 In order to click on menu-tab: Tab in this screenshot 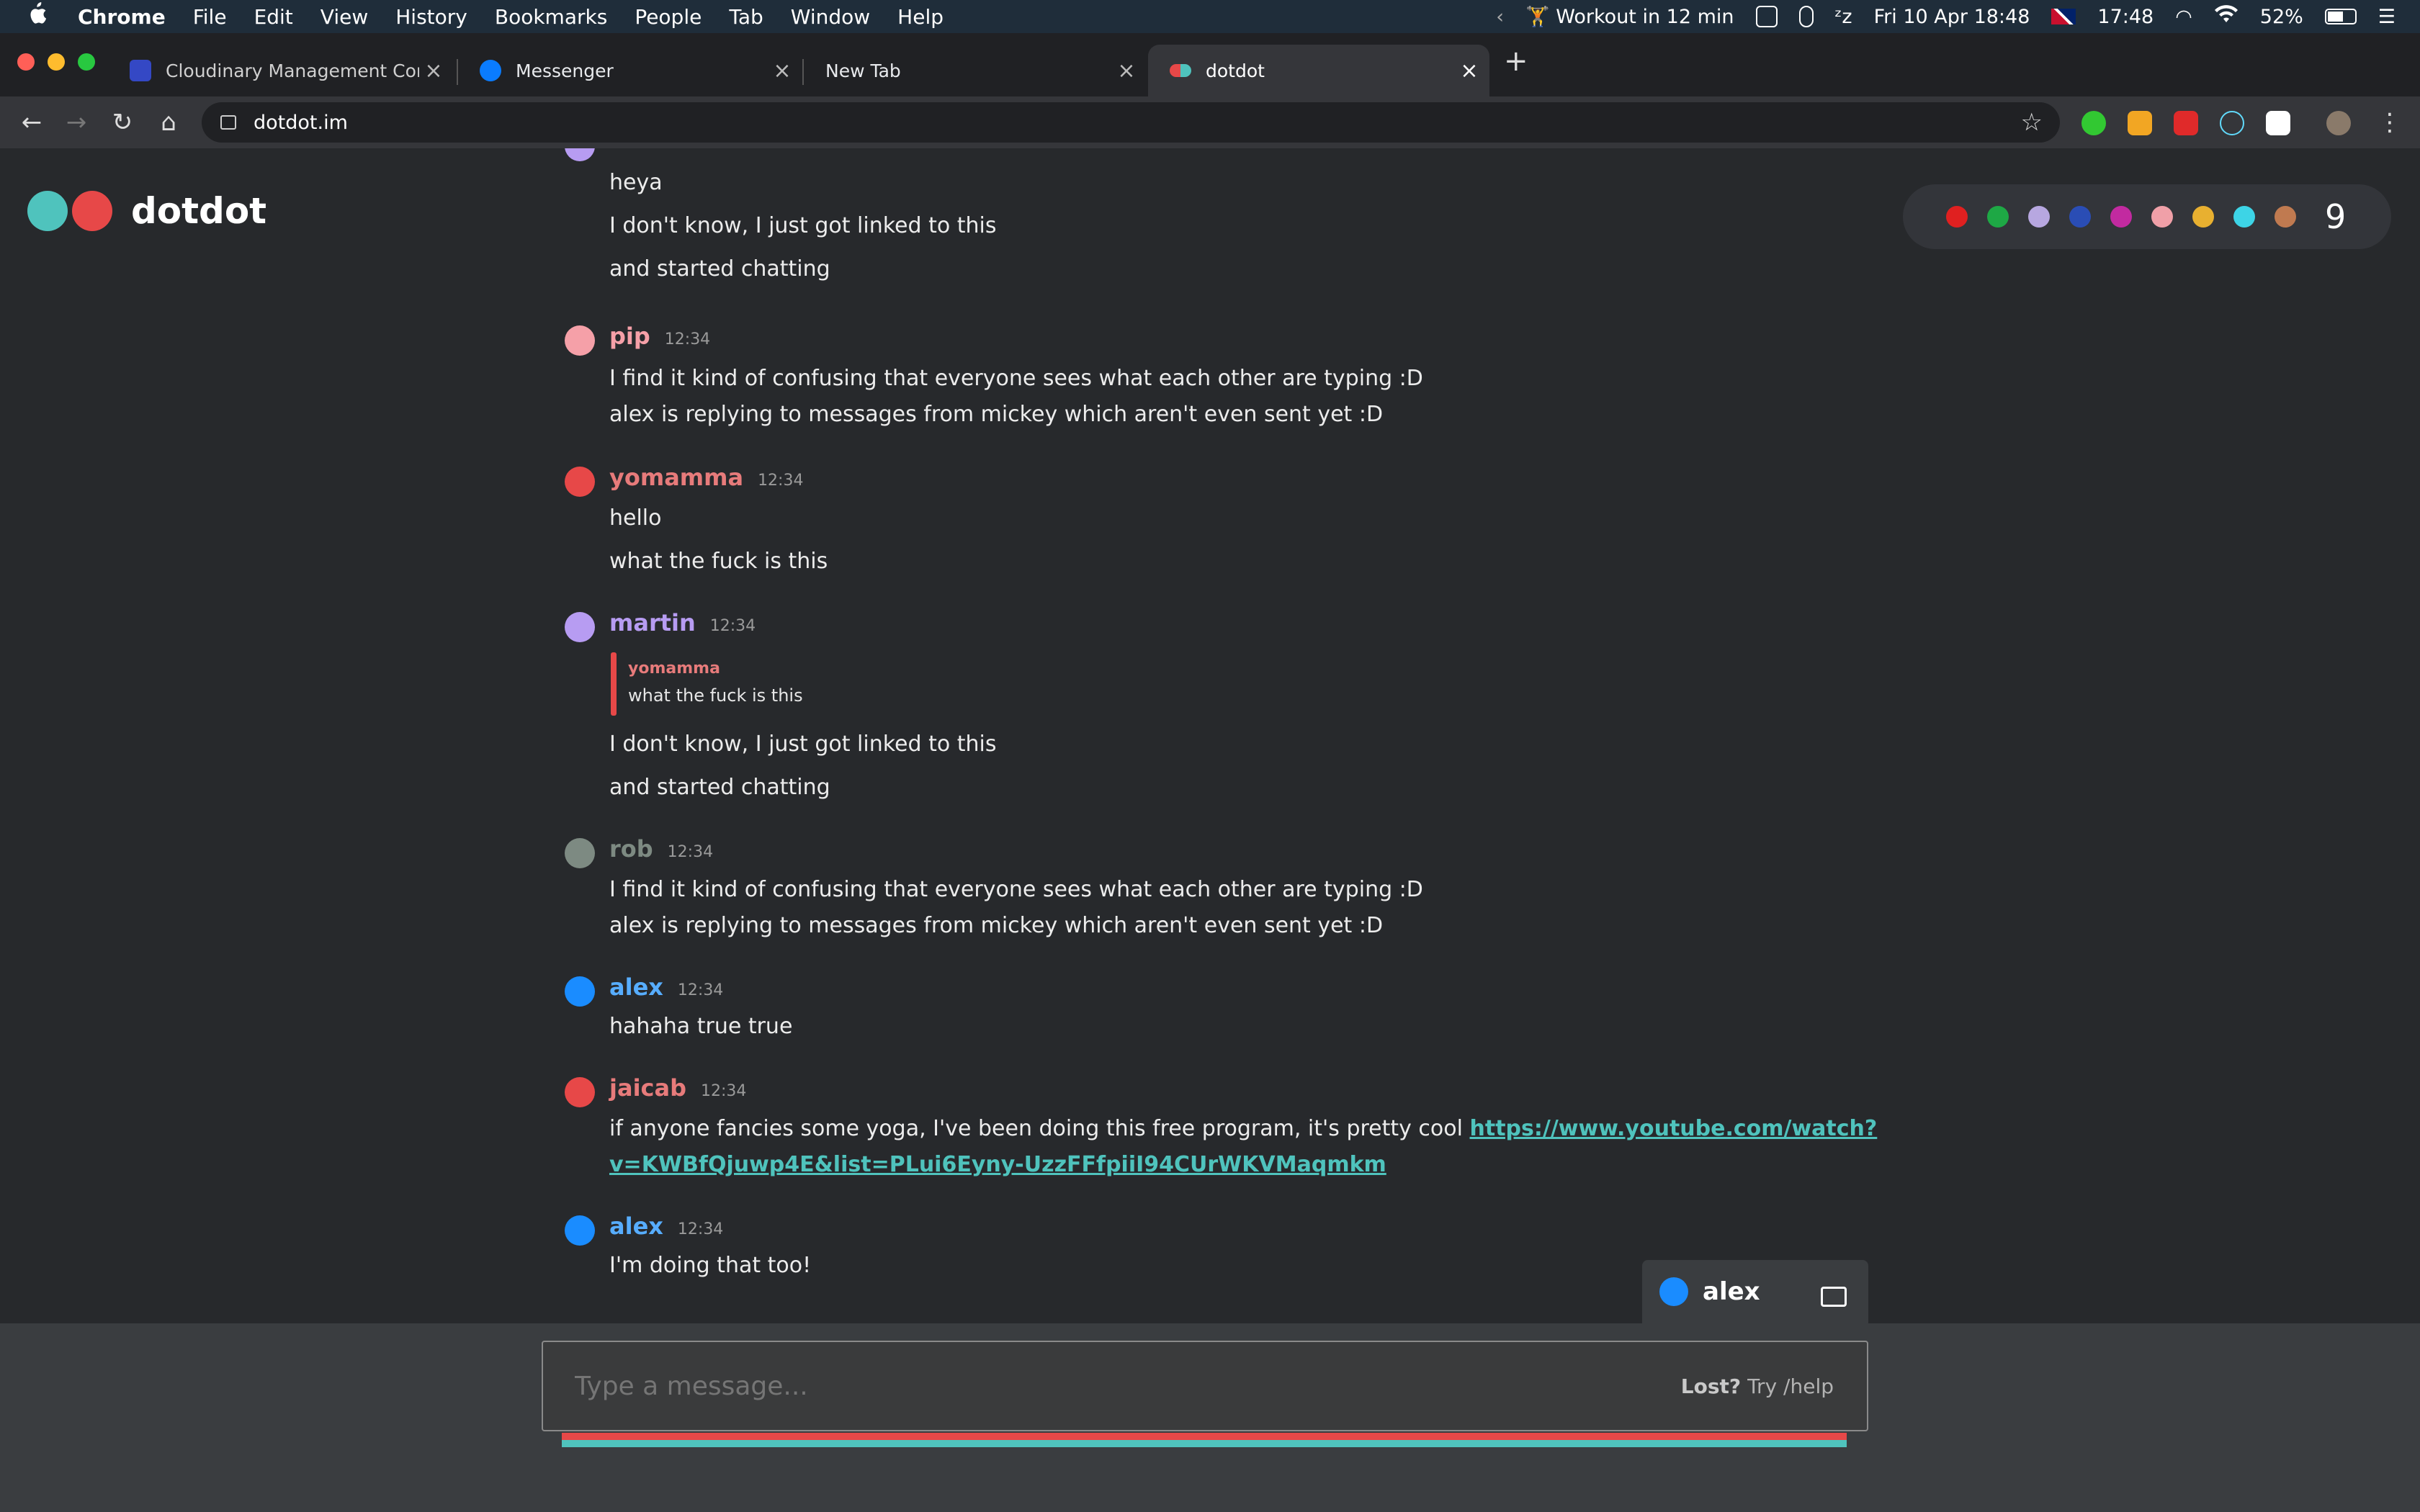, I will do `click(746, 17)`.